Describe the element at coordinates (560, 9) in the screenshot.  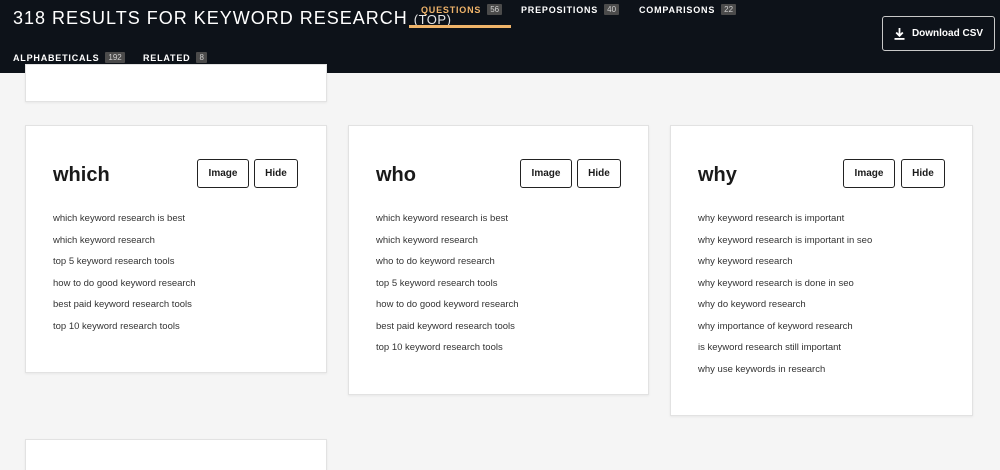
I see `tab-label: PREPOSITIONS` at that location.